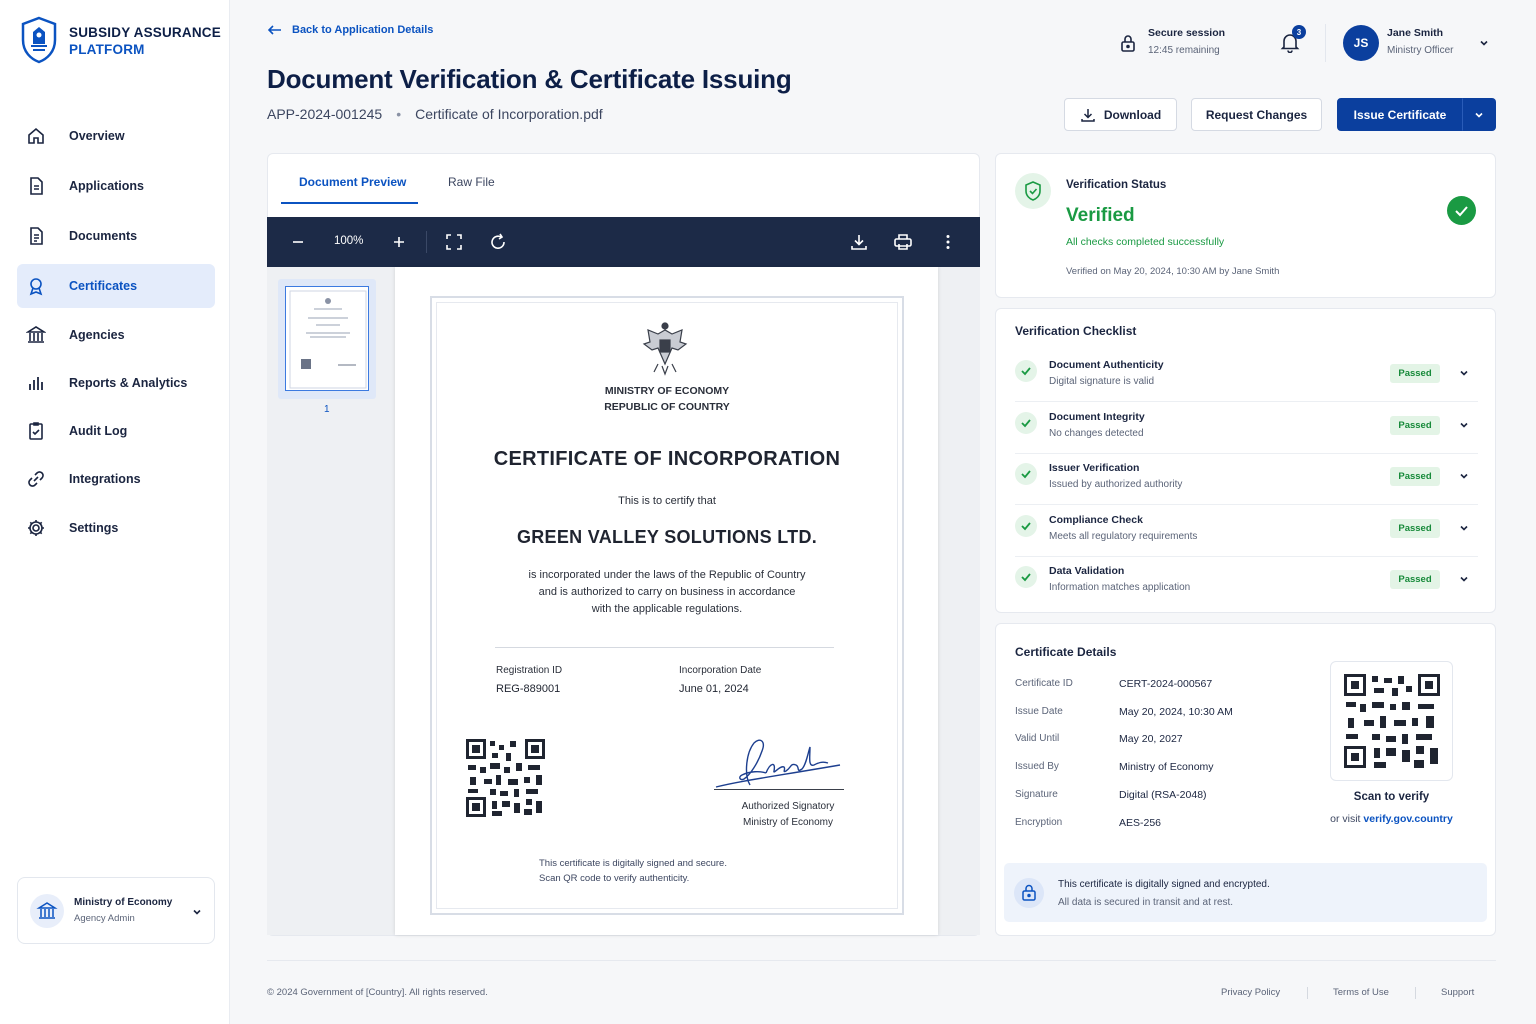 The image size is (1536, 1024). Describe the element at coordinates (498, 242) in the screenshot. I see `rotate-icon` at that location.